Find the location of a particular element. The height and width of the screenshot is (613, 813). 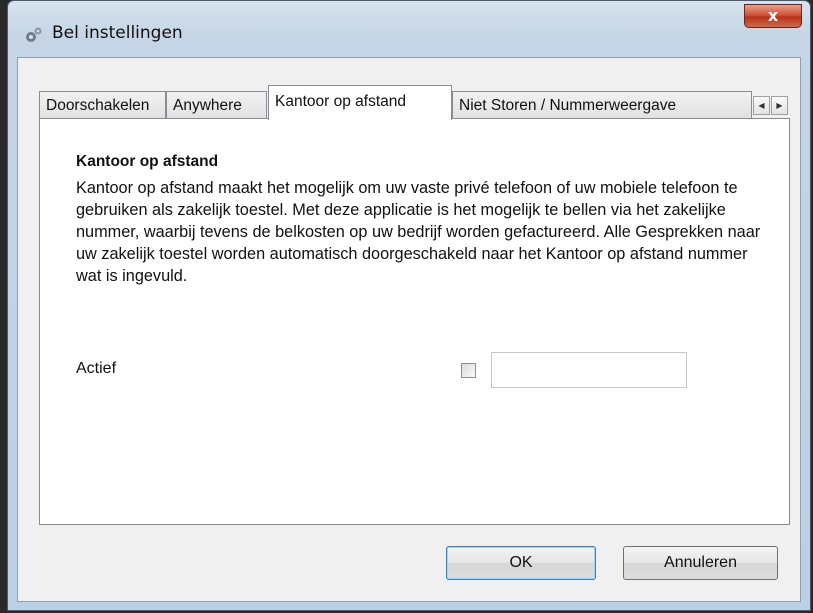

cancel-button: Annuleren is located at coordinates (700, 563).